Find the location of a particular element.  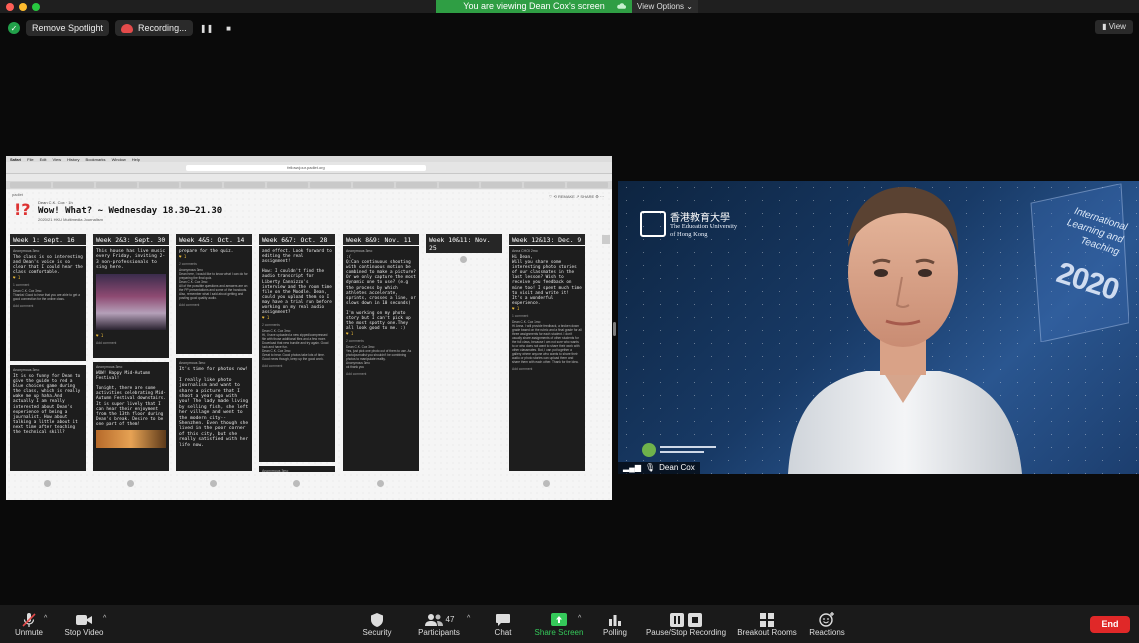

bar-chart-icon is located at coordinates (615, 619).